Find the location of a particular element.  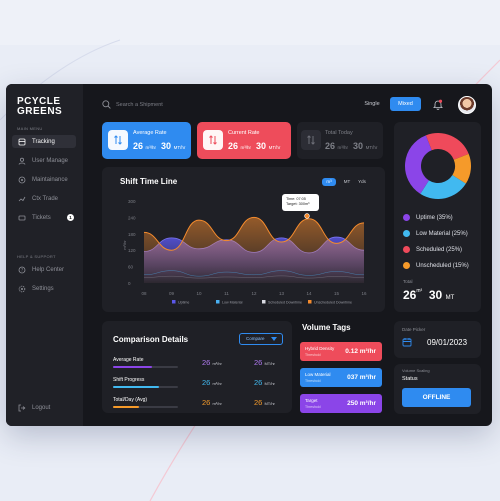

help-support-label: HELP & SUPPORT is located at coordinates (36, 256).